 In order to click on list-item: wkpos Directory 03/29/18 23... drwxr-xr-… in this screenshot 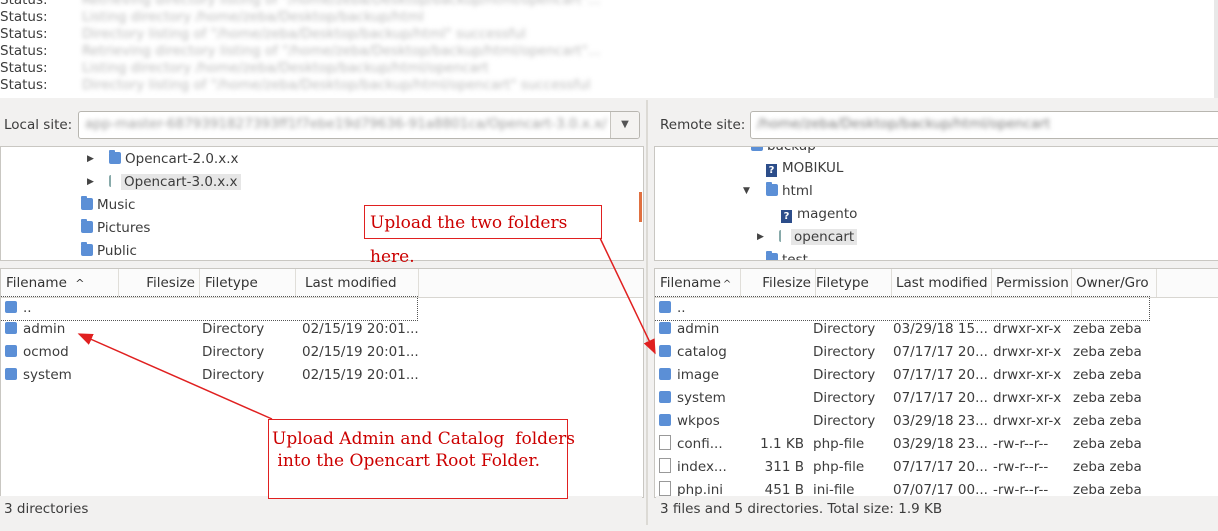, I will do `click(936, 421)`.